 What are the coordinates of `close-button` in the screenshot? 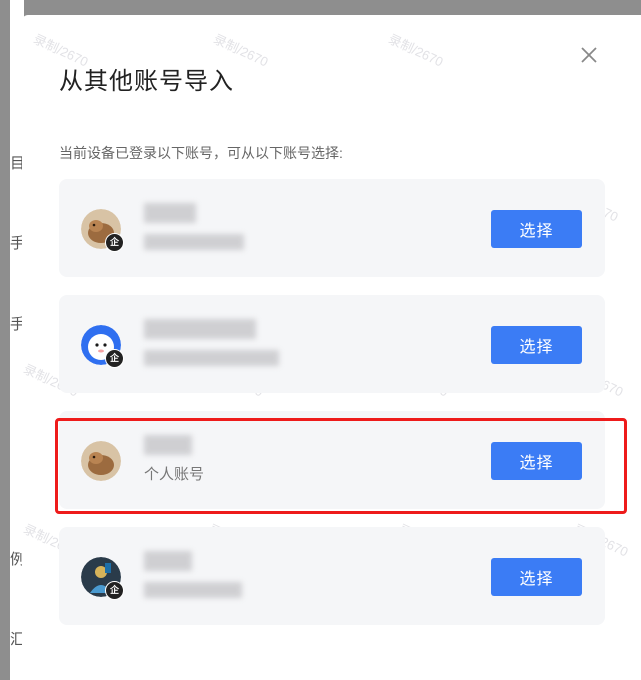 It's located at (589, 55).